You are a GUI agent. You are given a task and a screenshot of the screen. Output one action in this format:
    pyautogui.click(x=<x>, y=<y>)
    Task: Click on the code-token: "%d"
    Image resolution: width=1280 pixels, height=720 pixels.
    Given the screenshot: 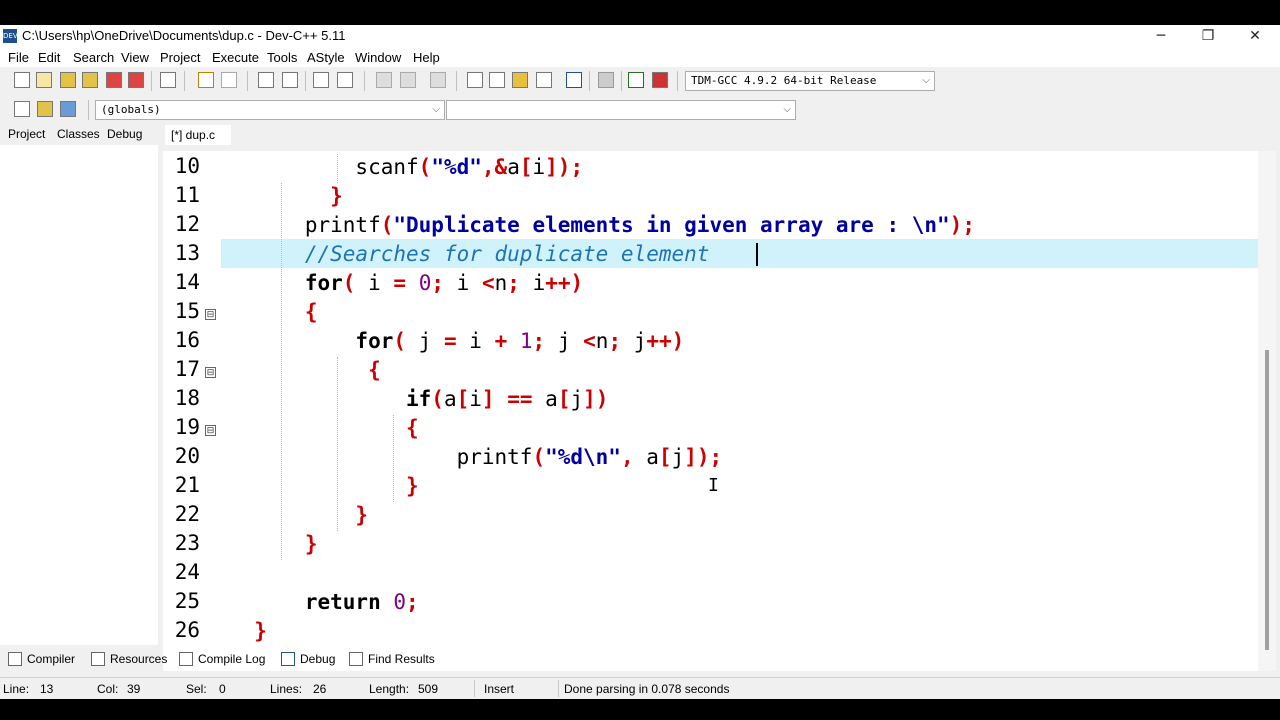 What is the action you would take?
    pyautogui.click(x=456, y=167)
    